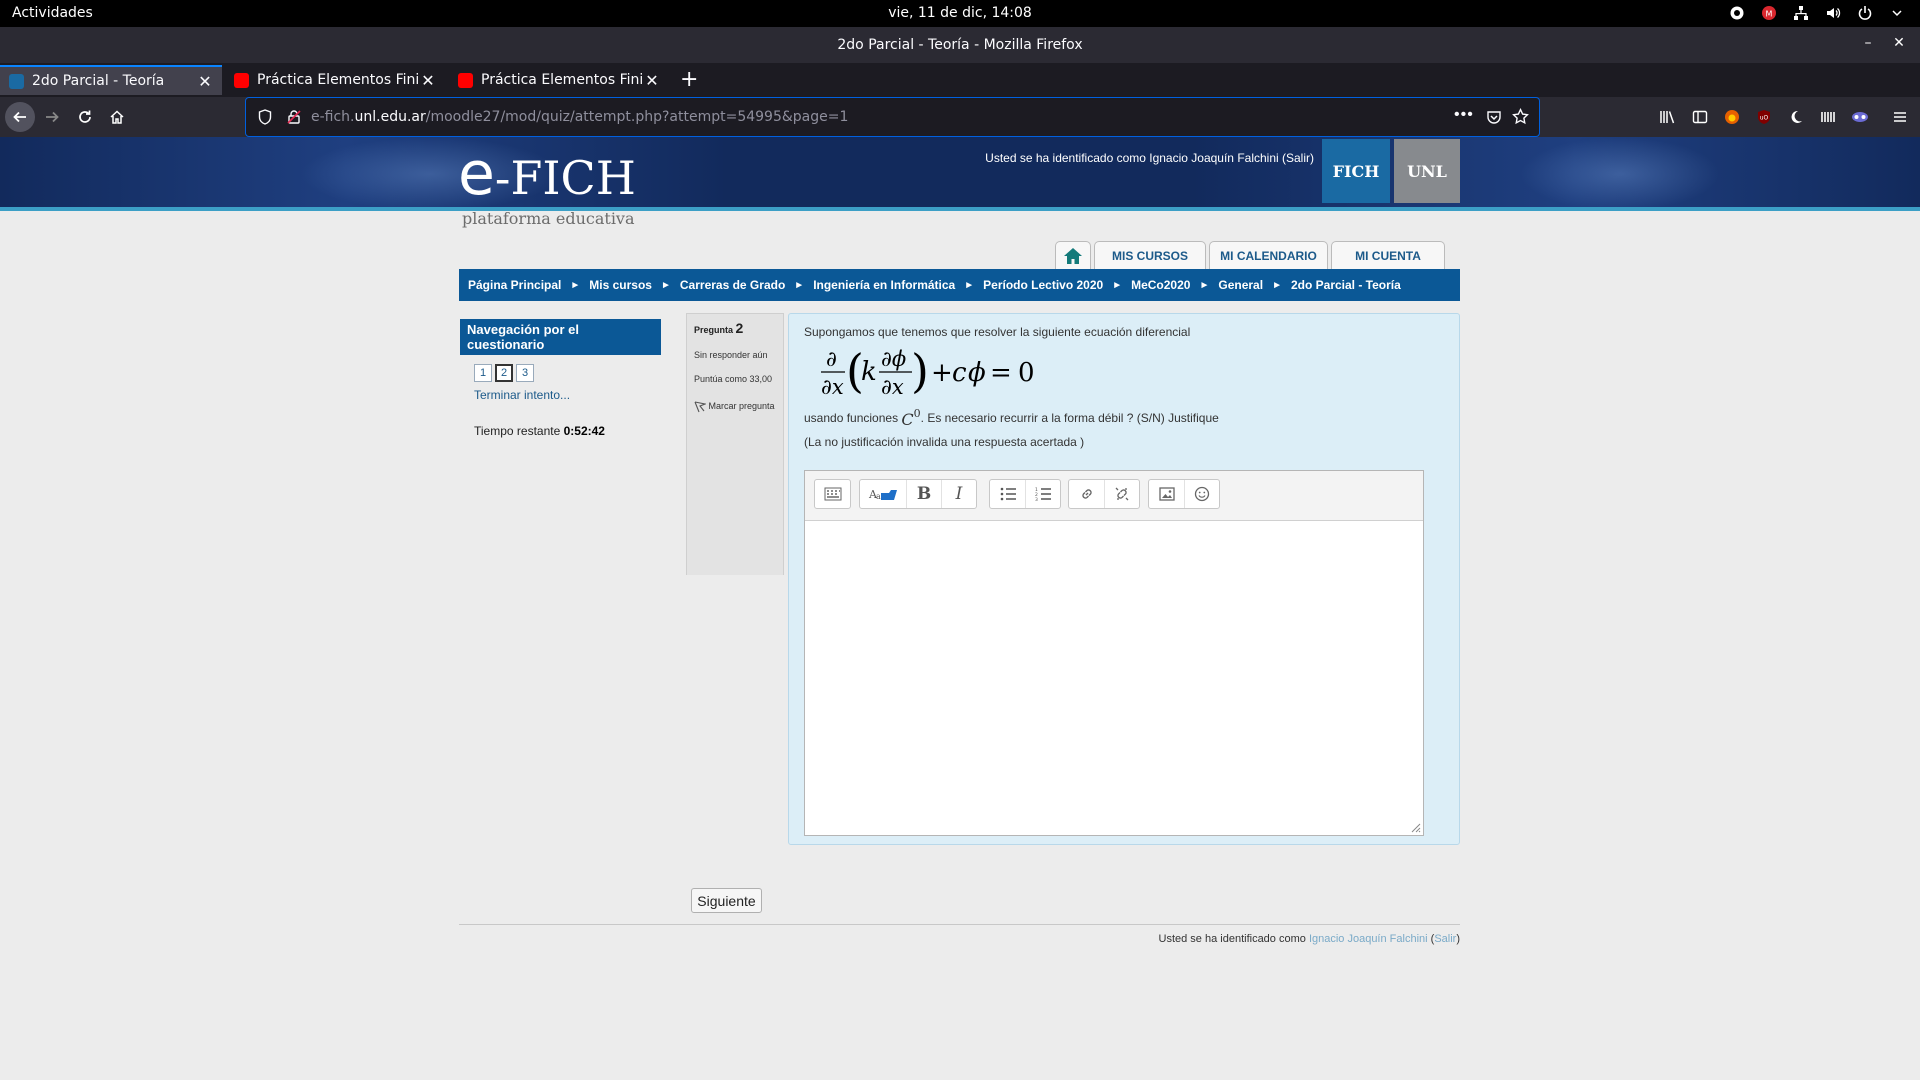 The width and height of the screenshot is (1920, 1080). Describe the element at coordinates (483, 373) in the screenshot. I see `question-1-button: 1` at that location.